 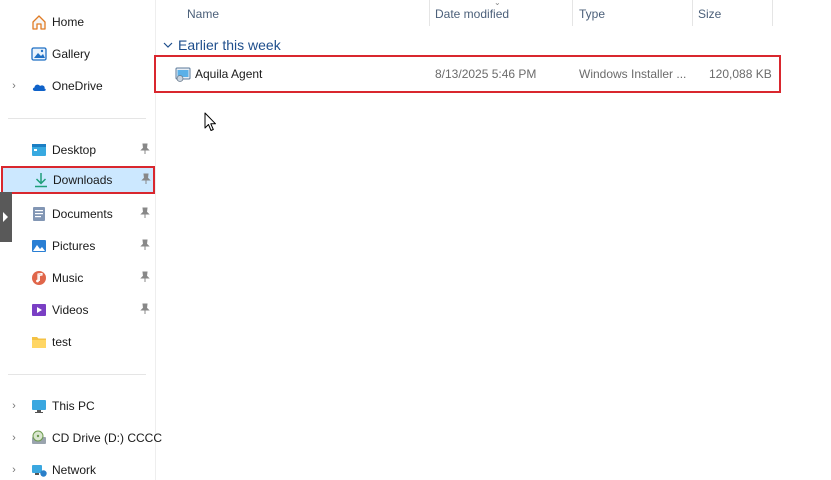 I want to click on sidebar-item-label: Downloads, so click(x=83, y=180).